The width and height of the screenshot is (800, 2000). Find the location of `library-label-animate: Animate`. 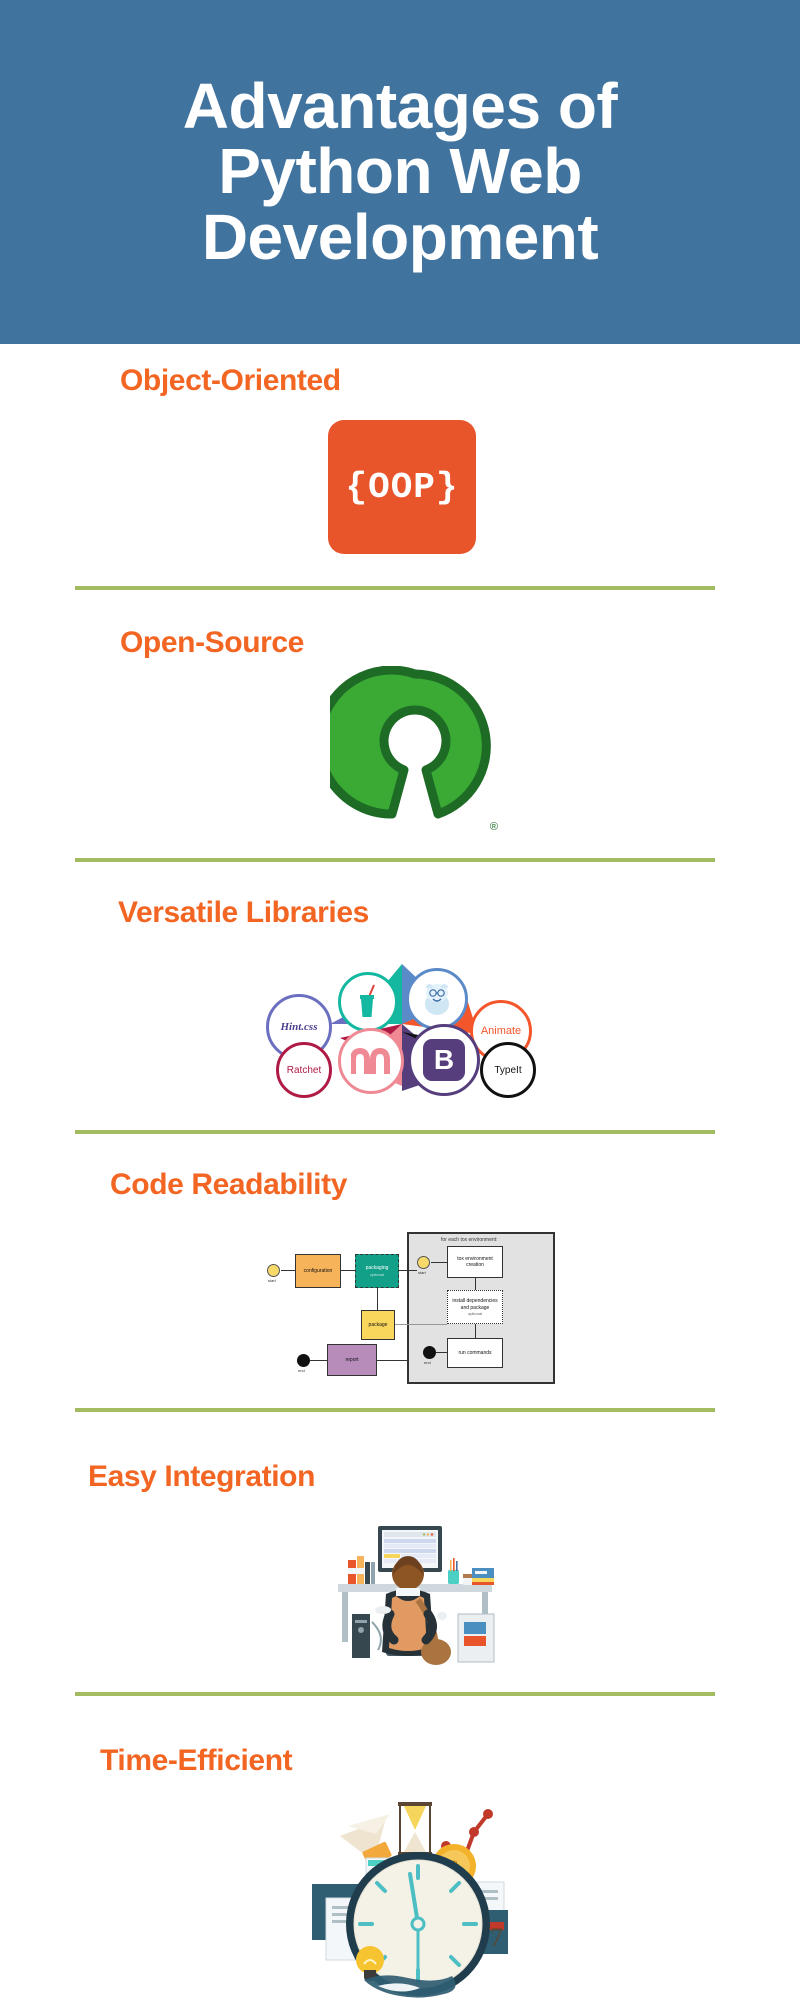

library-label-animate: Animate is located at coordinates (501, 1031).